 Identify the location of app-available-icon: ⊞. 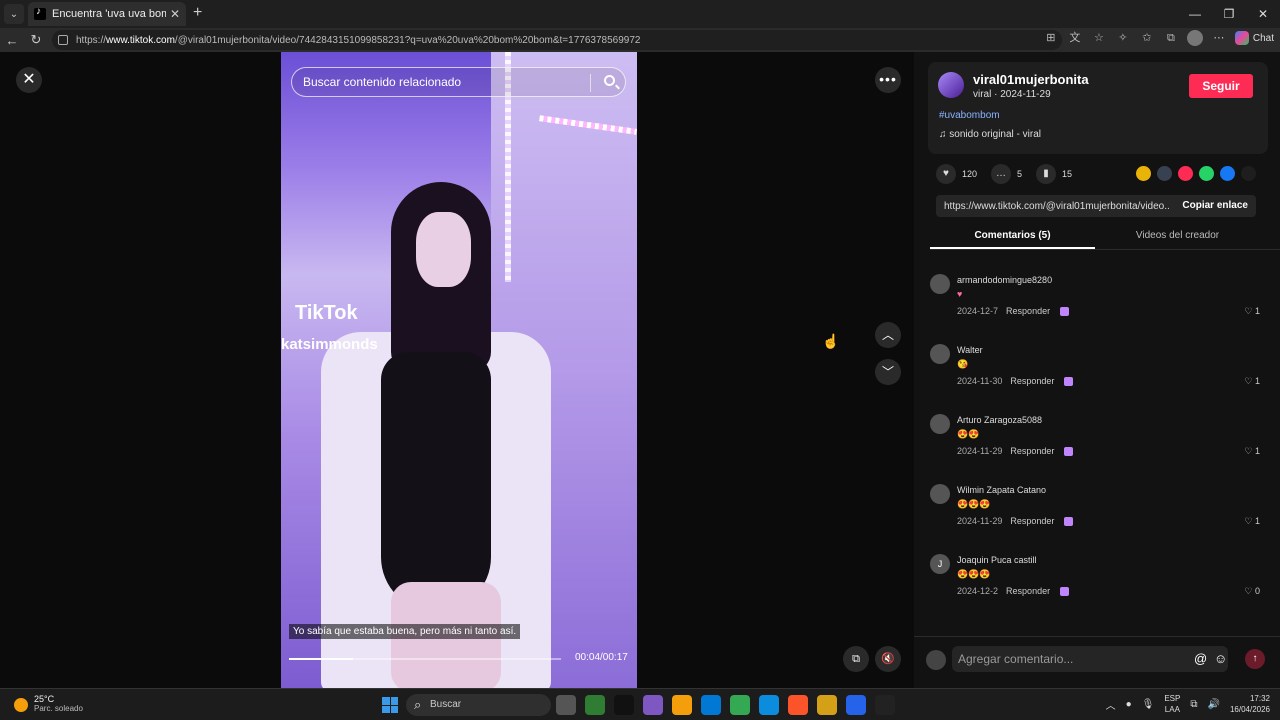
(1051, 38).